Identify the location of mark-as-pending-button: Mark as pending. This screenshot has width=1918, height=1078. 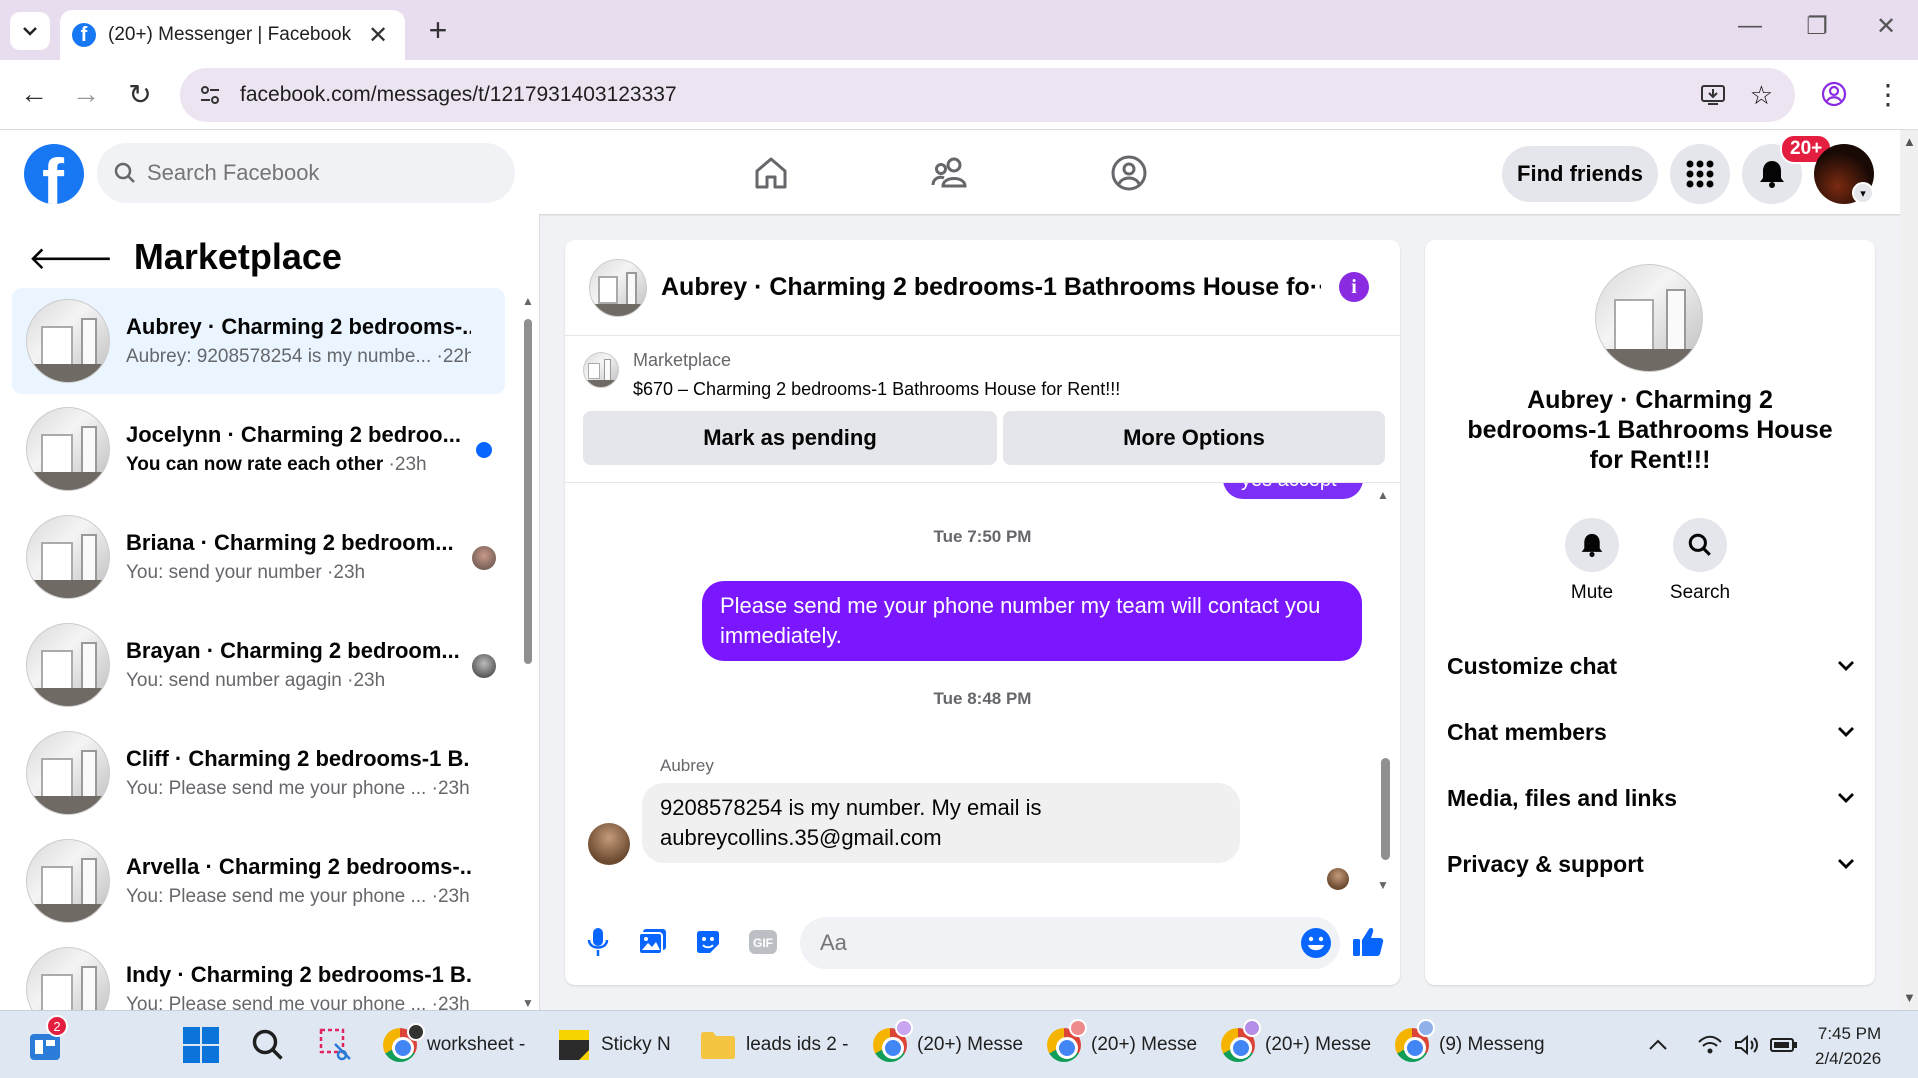
(790, 438).